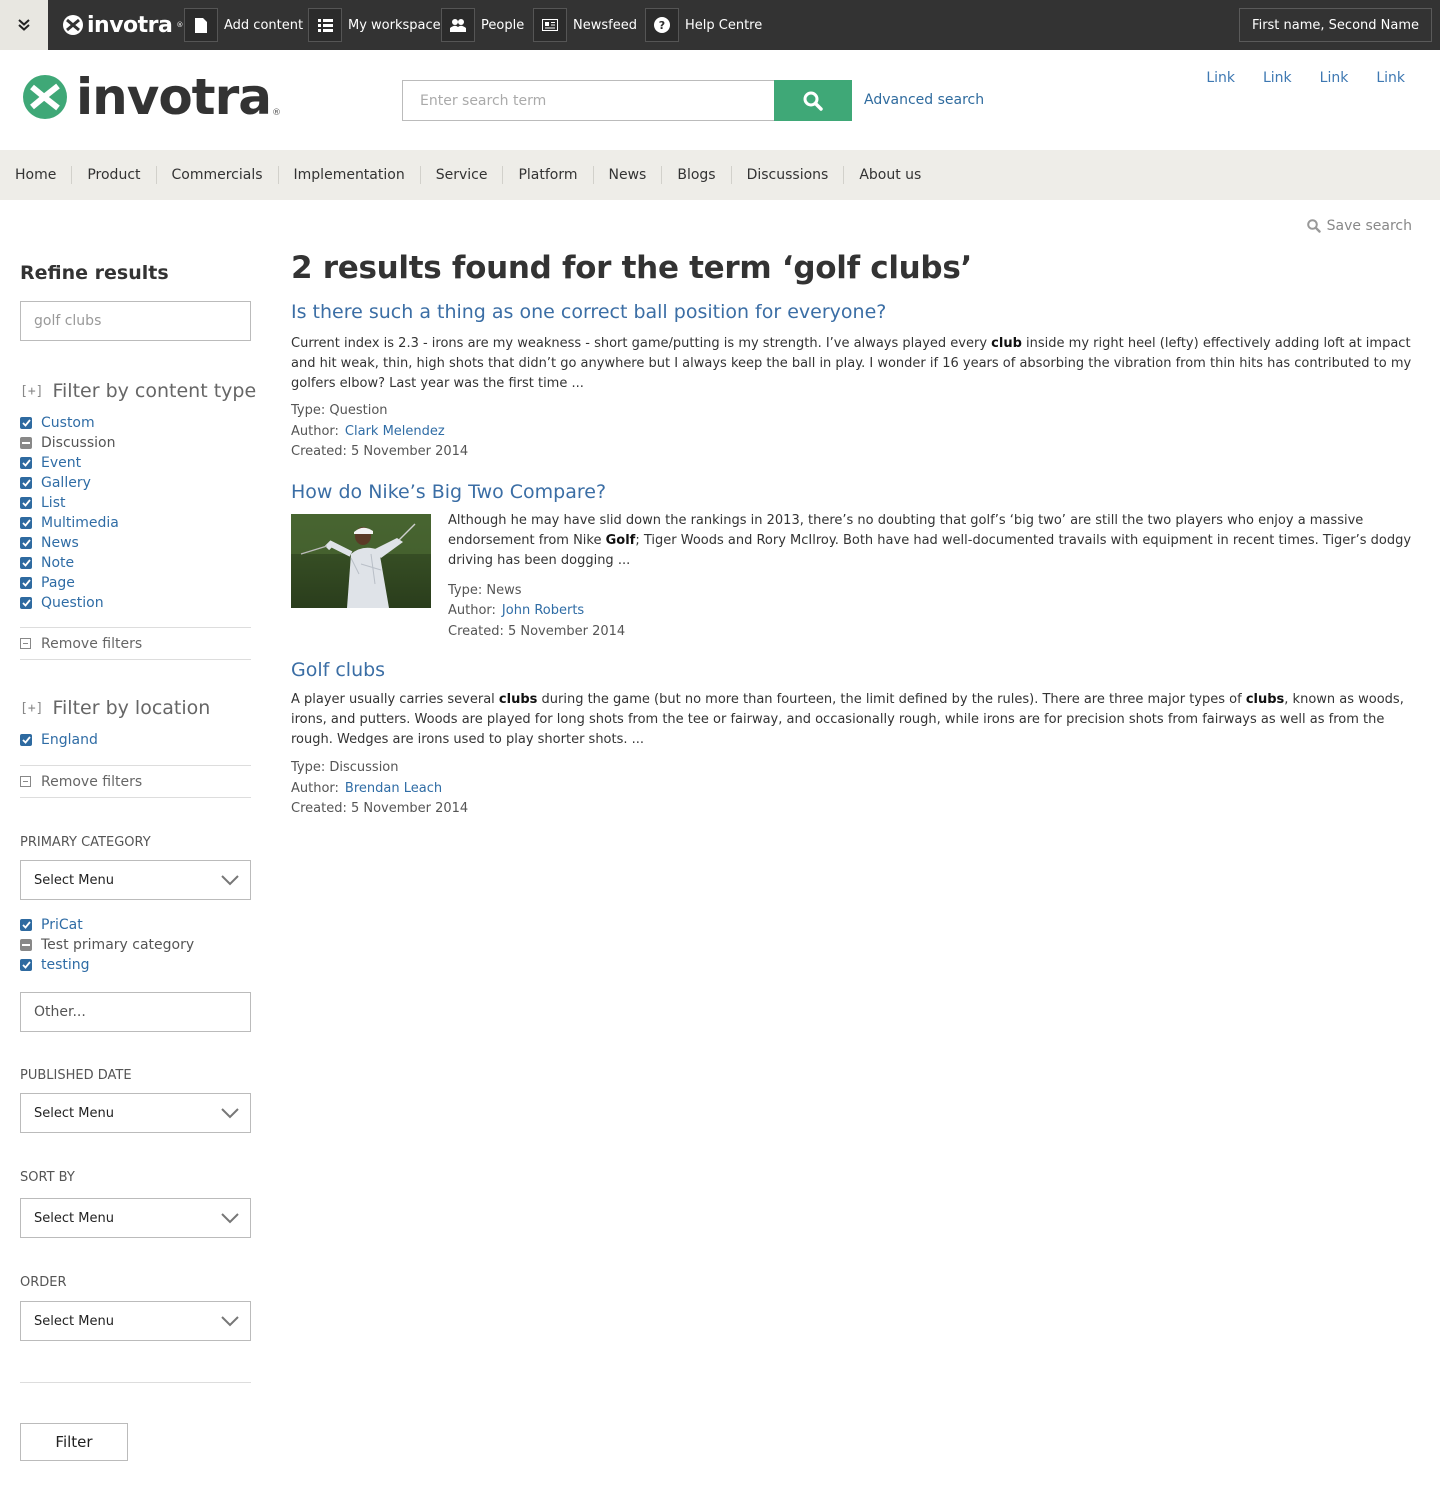 This screenshot has width=1440, height=1492. Describe the element at coordinates (627, 175) in the screenshot. I see `nav-news: News` at that location.